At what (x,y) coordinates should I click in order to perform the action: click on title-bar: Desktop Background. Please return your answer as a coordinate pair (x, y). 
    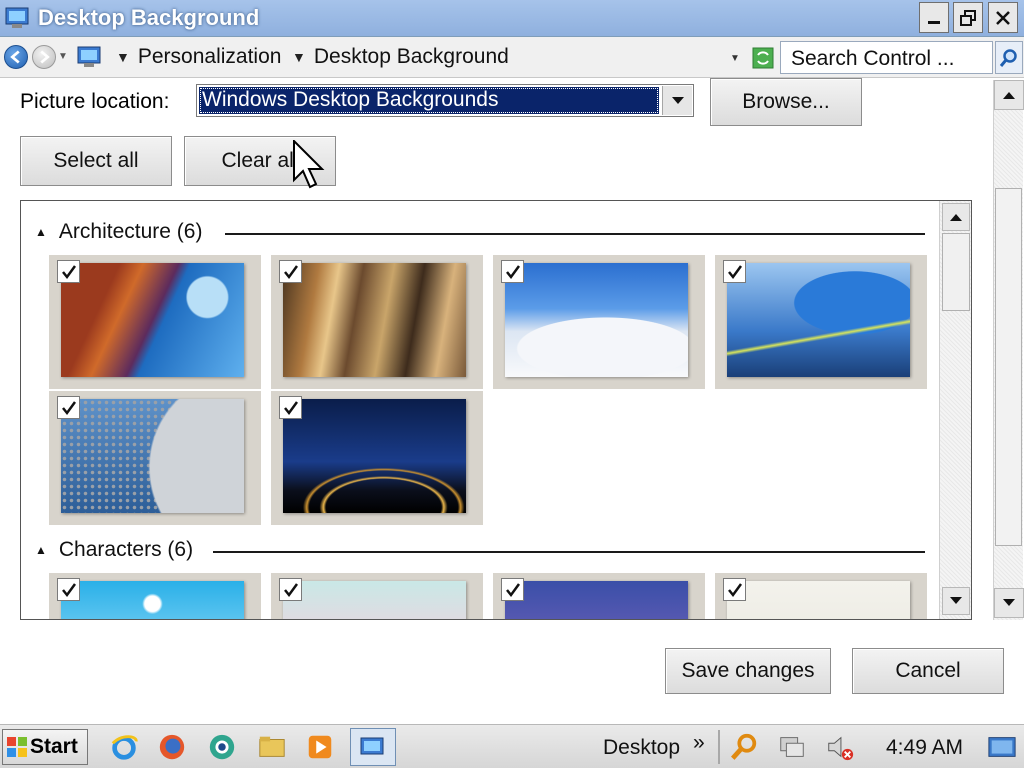
    Looking at the image, I should click on (512, 18).